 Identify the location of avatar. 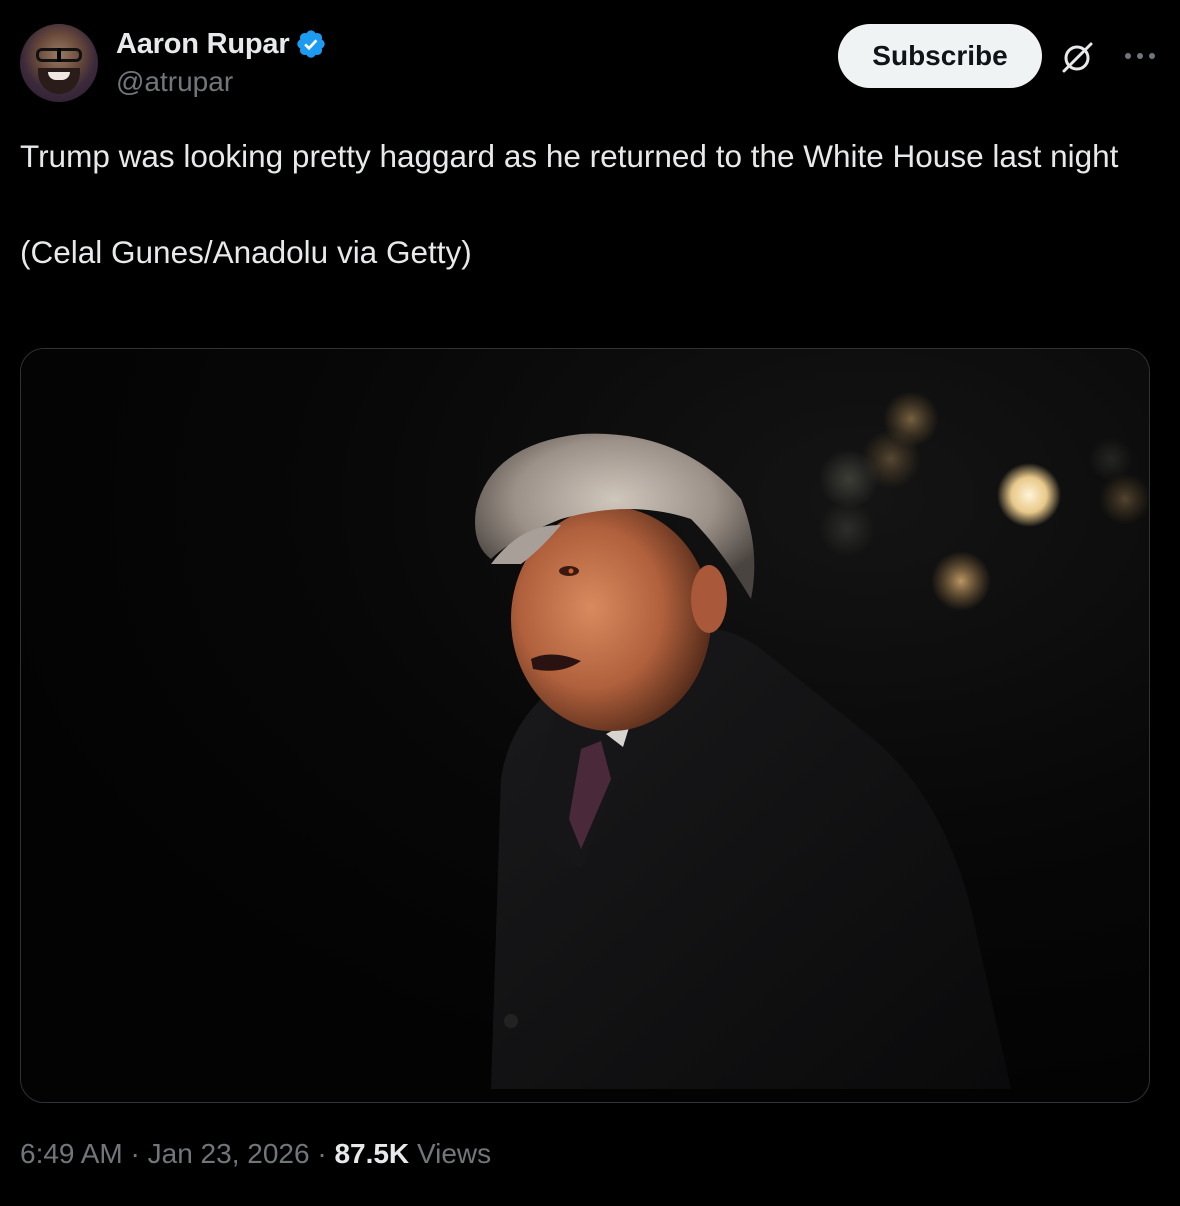
(59, 63).